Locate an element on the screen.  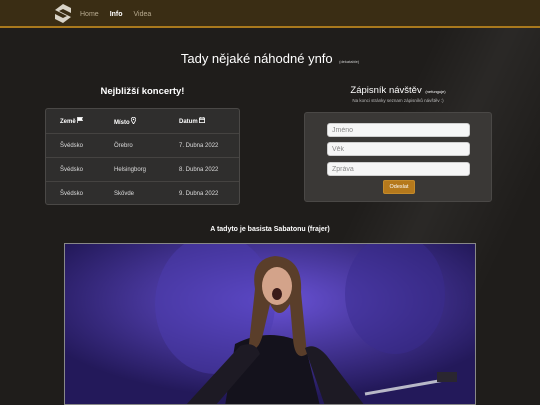
column-header-country: Země is located at coordinates (72, 121).